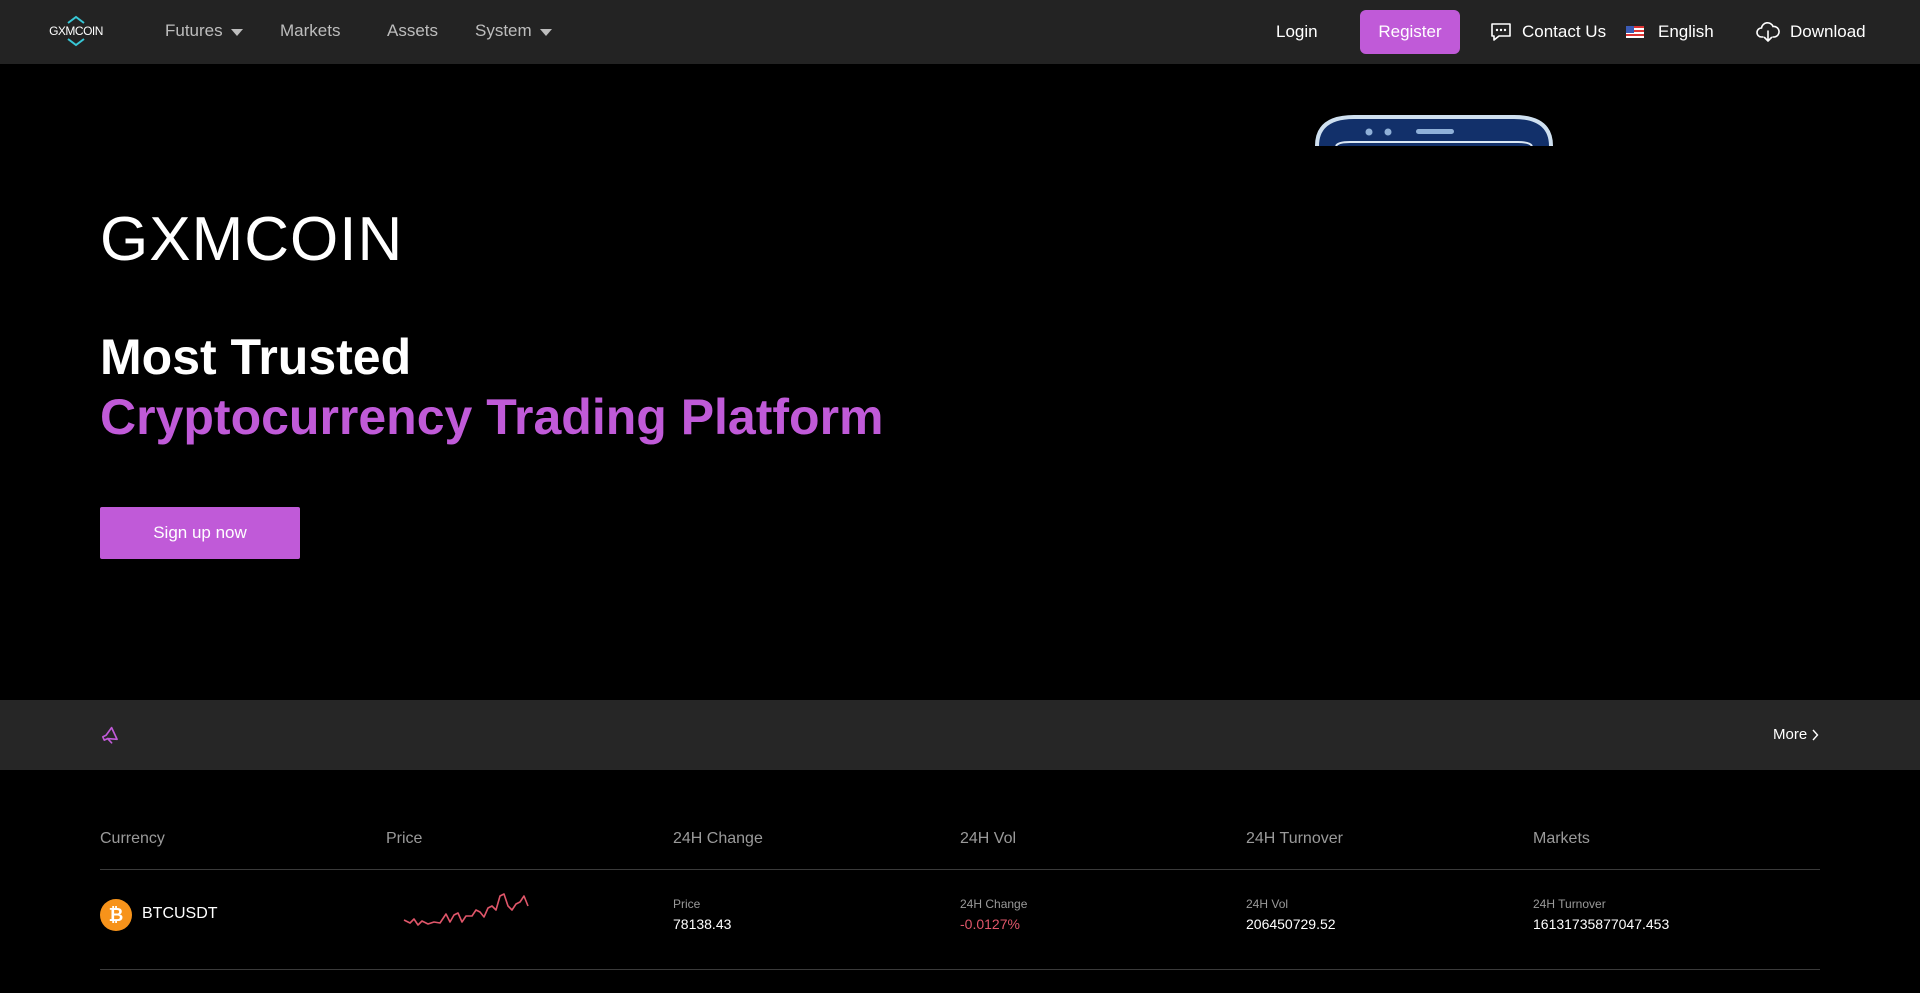 This screenshot has height=993, width=1920. I want to click on more-link: More, so click(1796, 734).